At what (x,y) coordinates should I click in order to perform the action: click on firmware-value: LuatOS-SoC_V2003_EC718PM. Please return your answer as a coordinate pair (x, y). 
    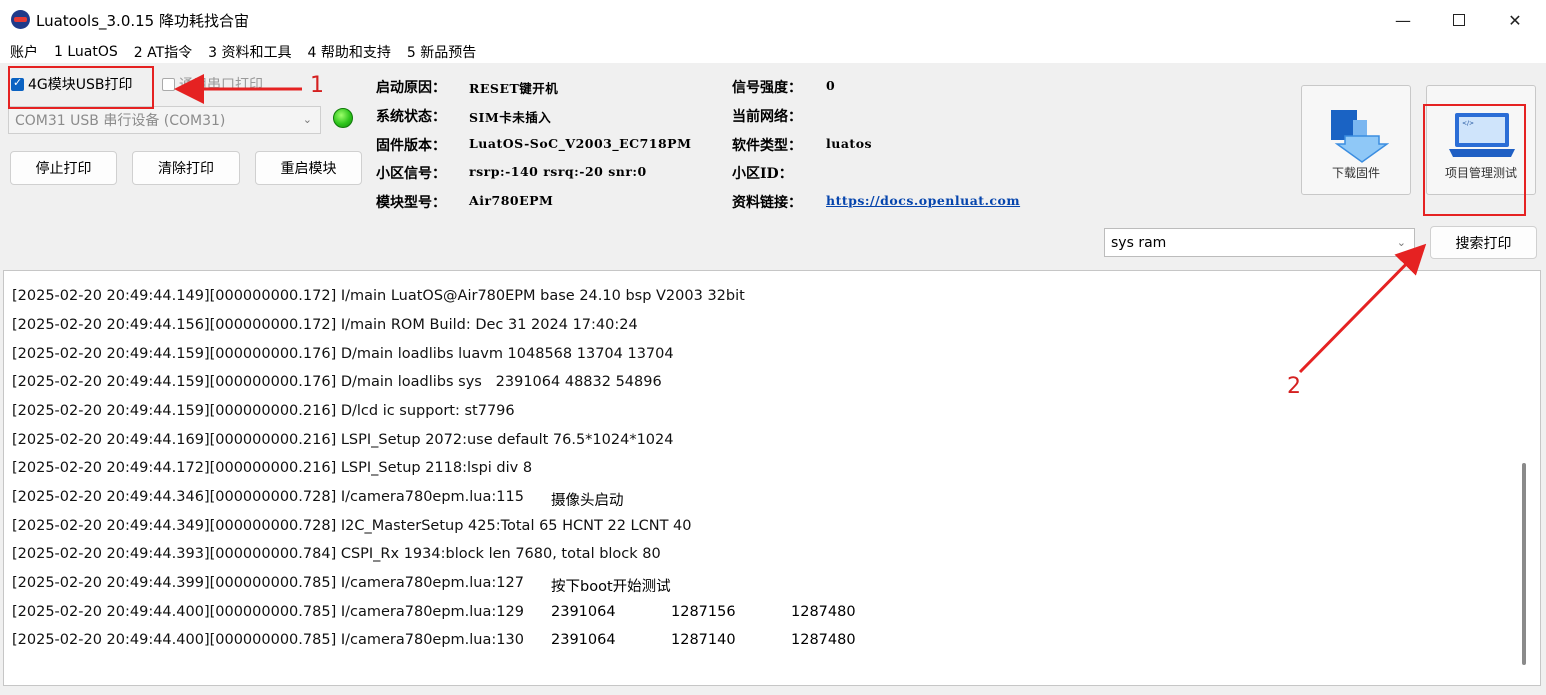
    Looking at the image, I should click on (580, 143).